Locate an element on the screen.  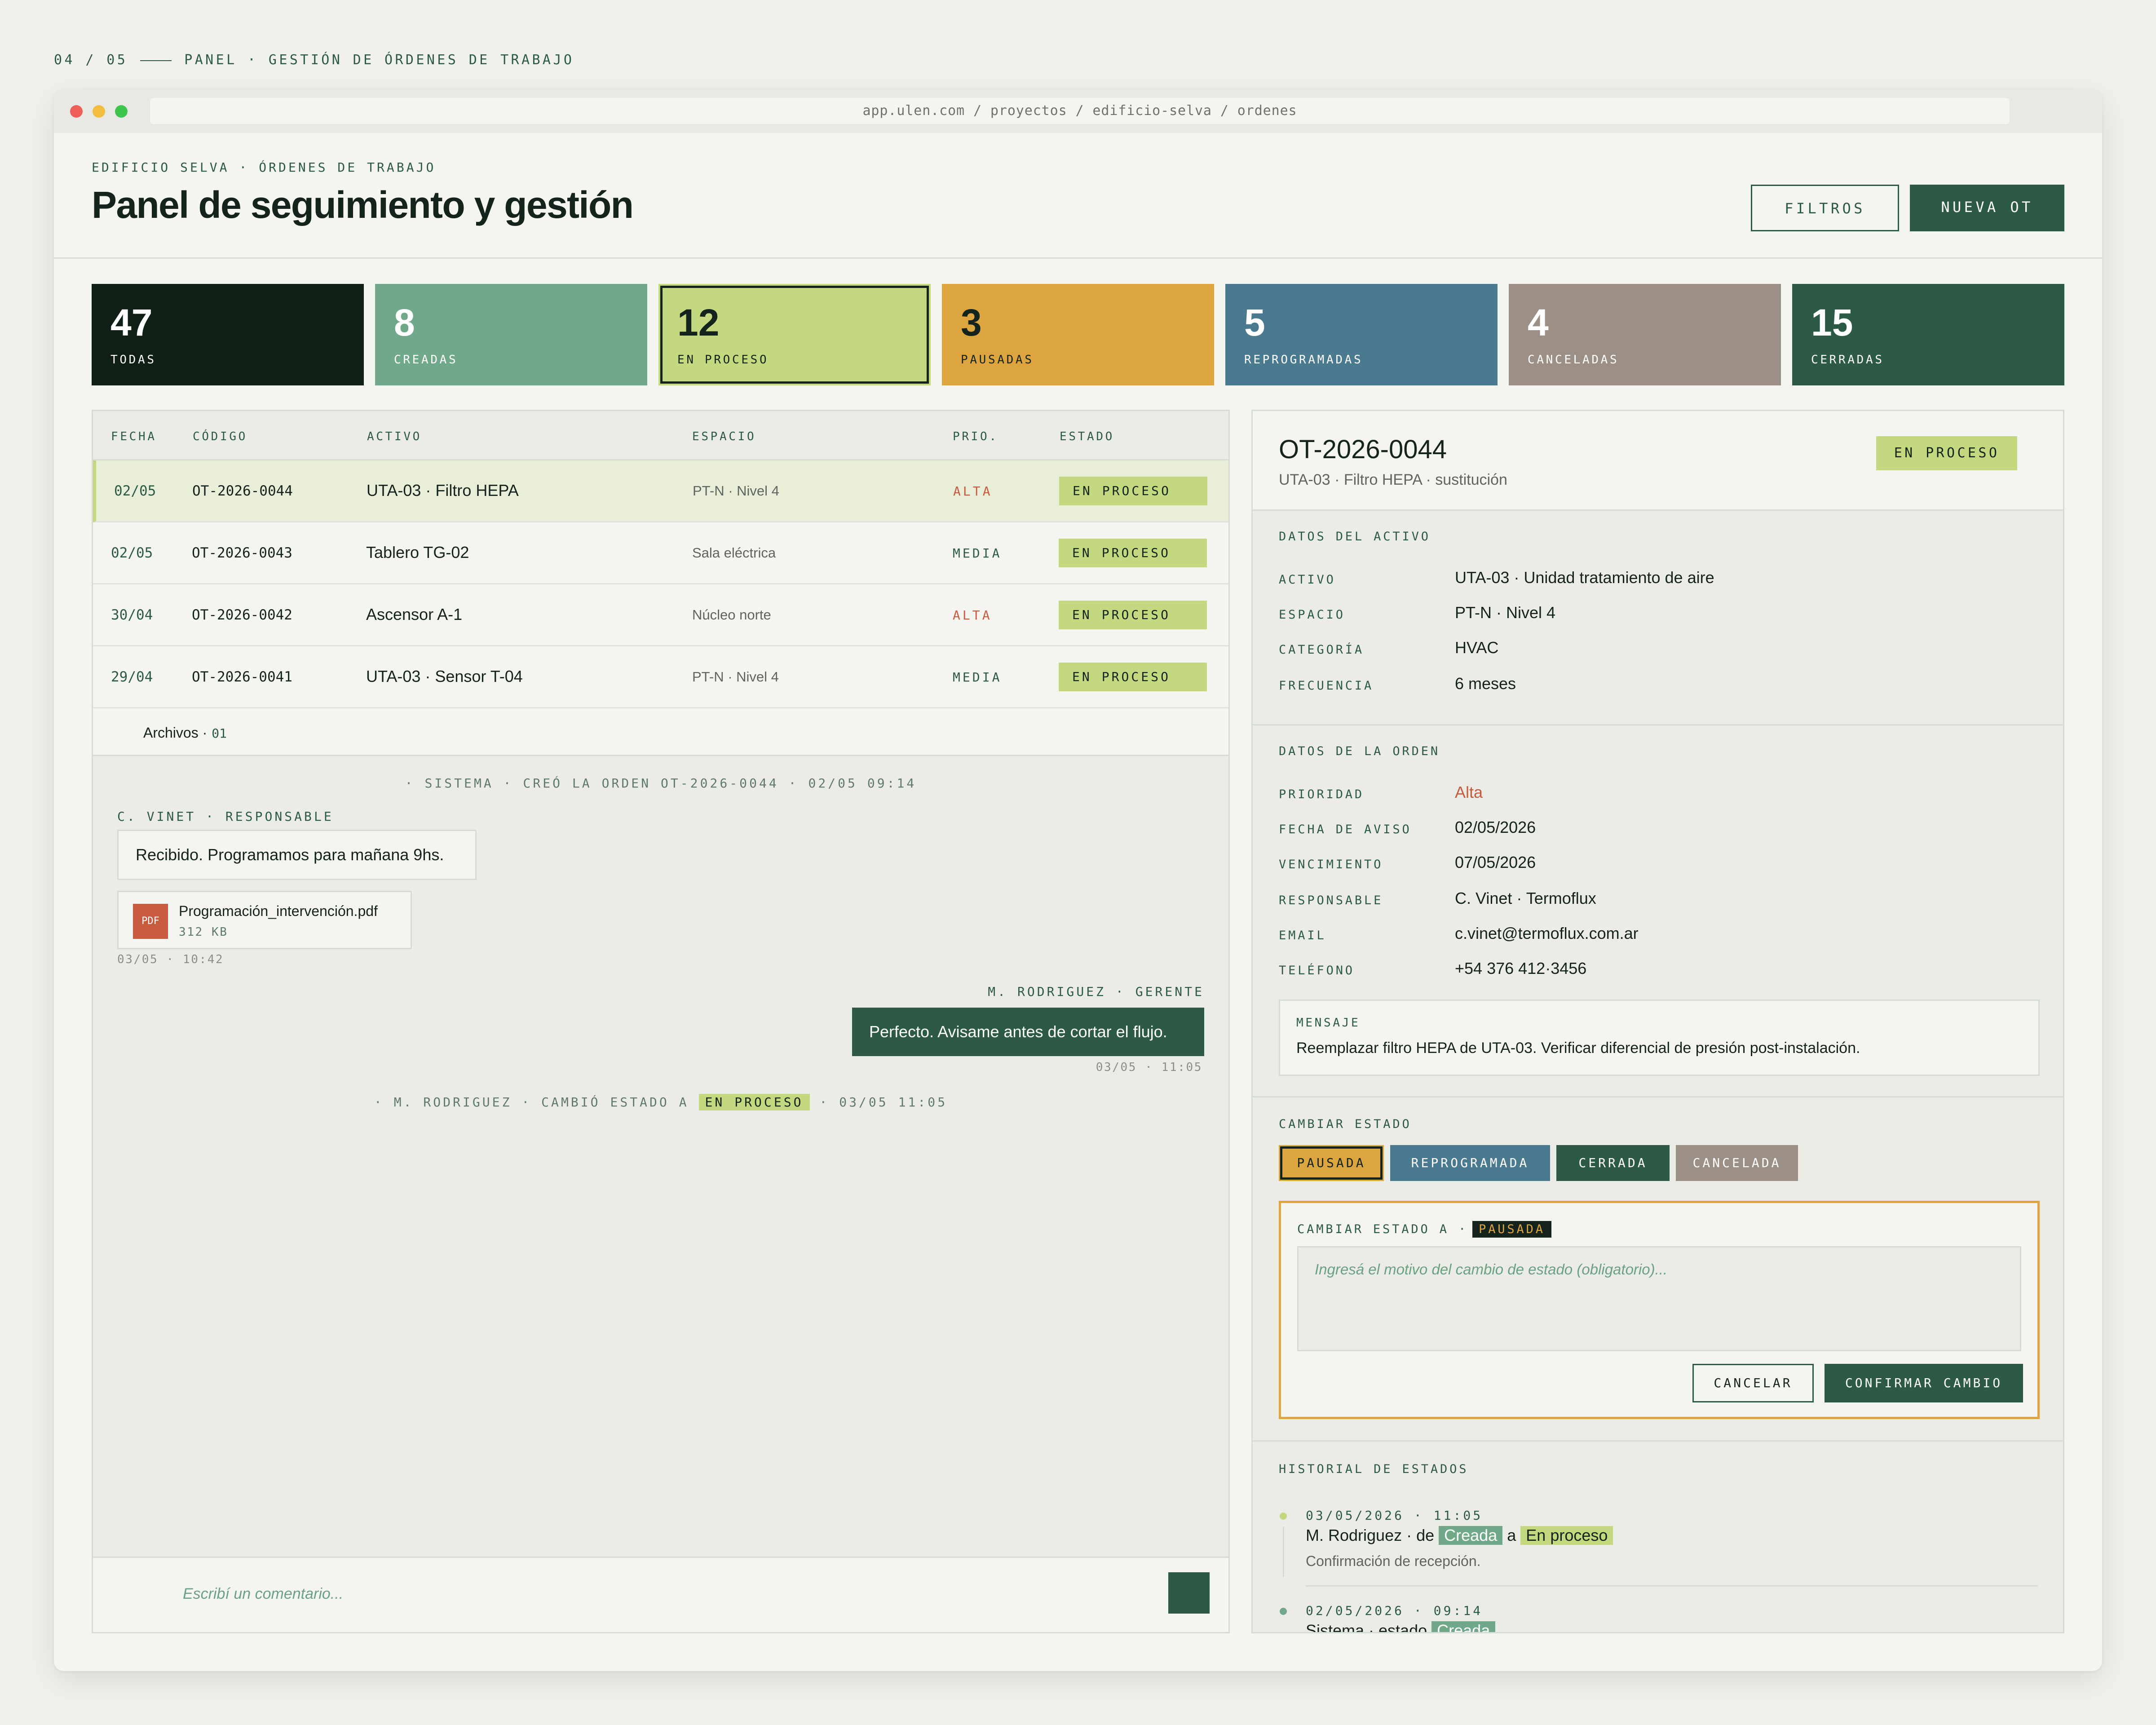
stat-count: 12 is located at coordinates (699, 322).